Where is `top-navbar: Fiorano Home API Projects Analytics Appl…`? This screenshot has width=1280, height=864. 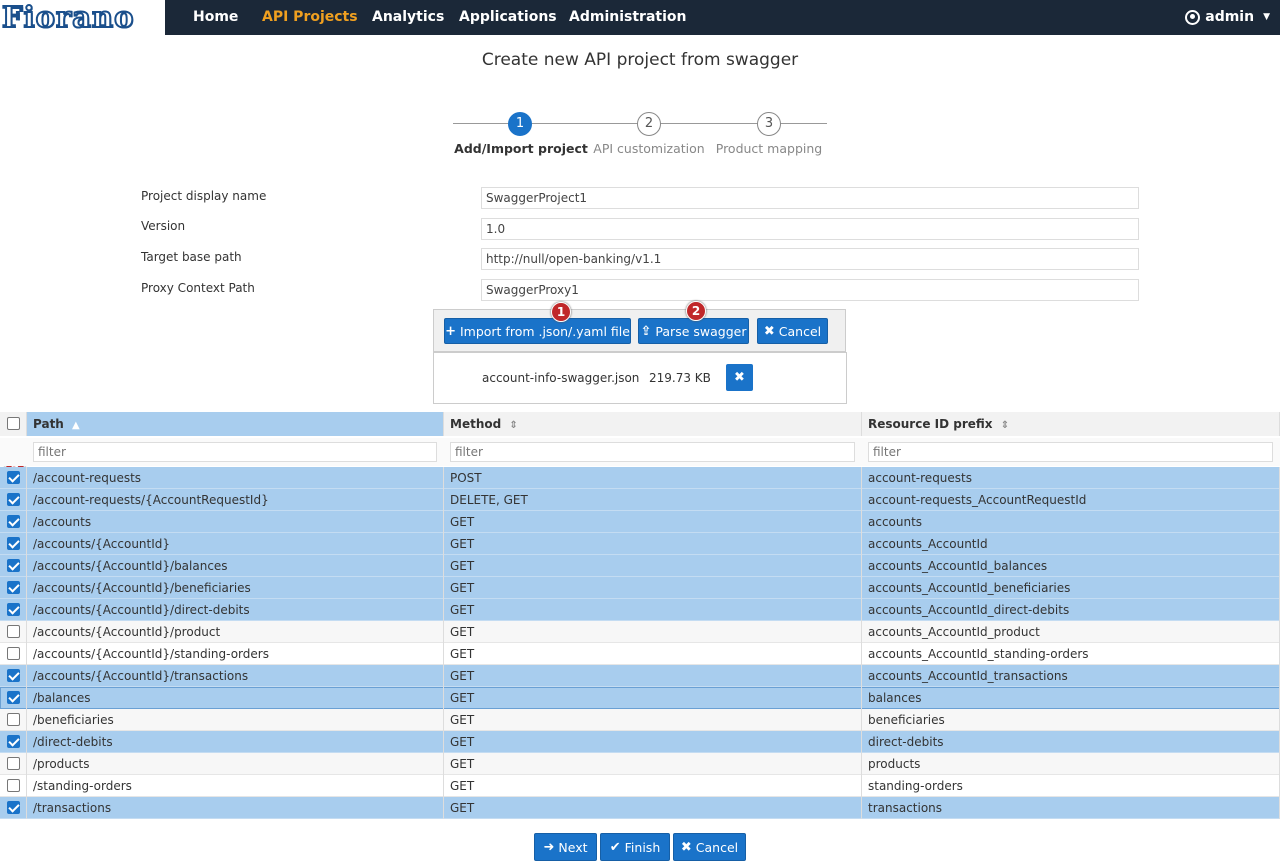 top-navbar: Fiorano Home API Projects Analytics Appl… is located at coordinates (640, 17).